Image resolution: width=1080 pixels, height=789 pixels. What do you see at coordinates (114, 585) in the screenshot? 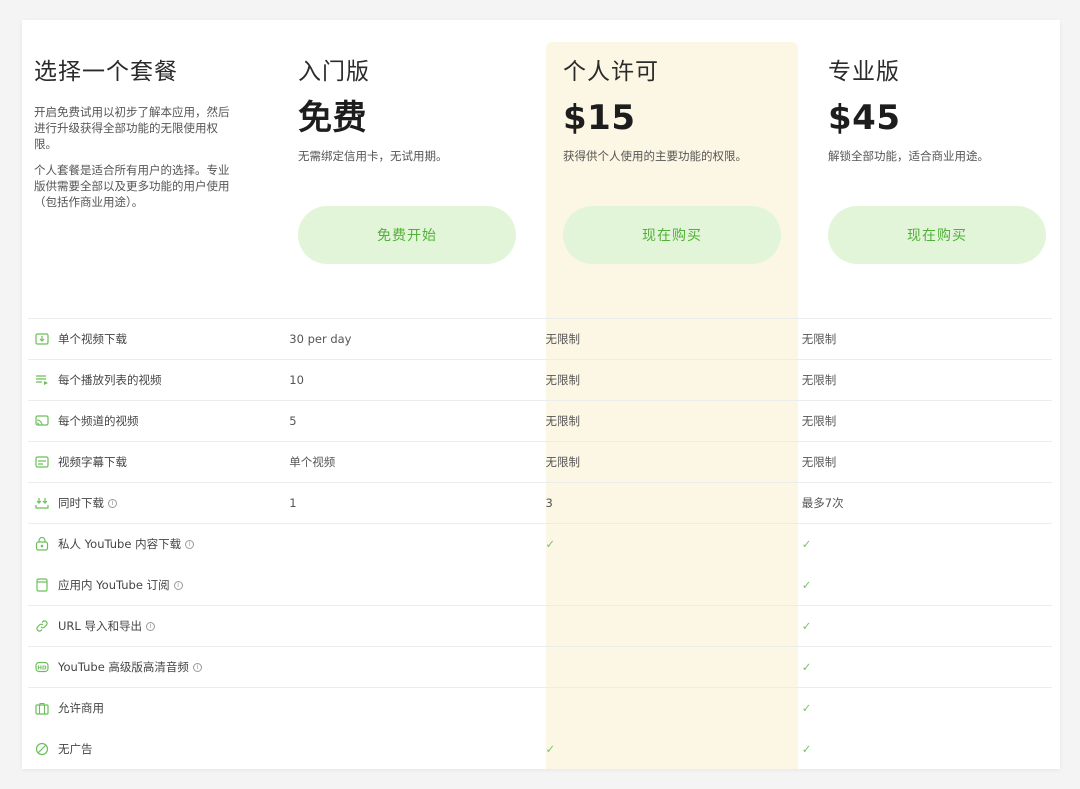
I see `feature-label: 应用内 YouTube 订阅` at bounding box center [114, 585].